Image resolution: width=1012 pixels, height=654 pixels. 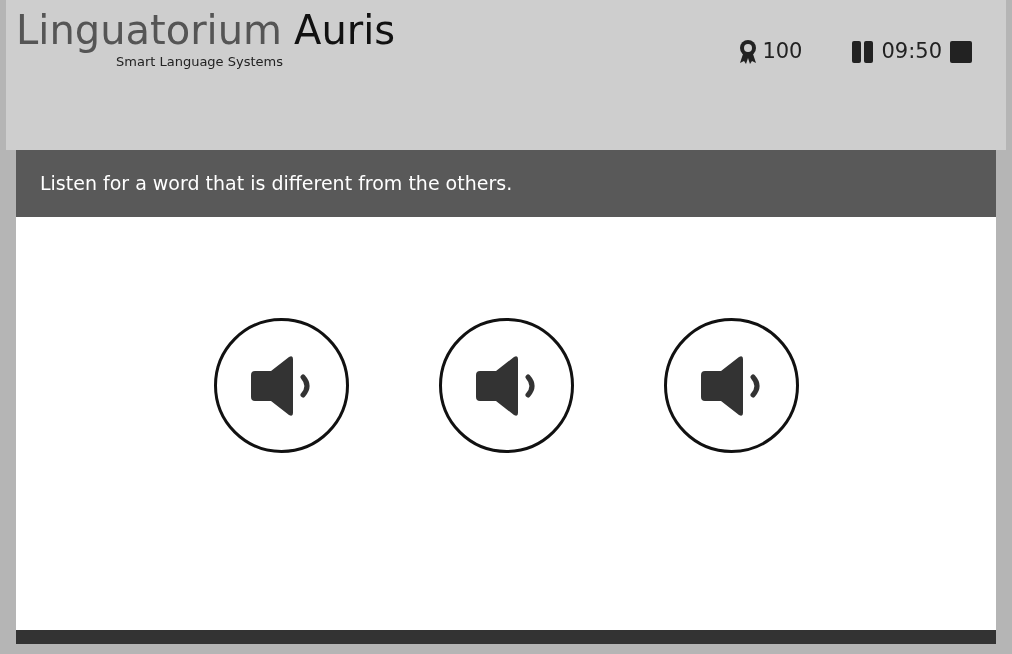 What do you see at coordinates (276, 184) in the screenshot?
I see `instruction-text: Listen for a word that is different from the others.` at bounding box center [276, 184].